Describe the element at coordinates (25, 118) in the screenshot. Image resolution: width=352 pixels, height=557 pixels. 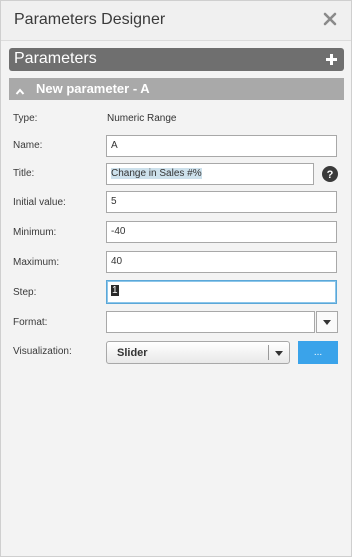
I see `type-label: Type:` at that location.